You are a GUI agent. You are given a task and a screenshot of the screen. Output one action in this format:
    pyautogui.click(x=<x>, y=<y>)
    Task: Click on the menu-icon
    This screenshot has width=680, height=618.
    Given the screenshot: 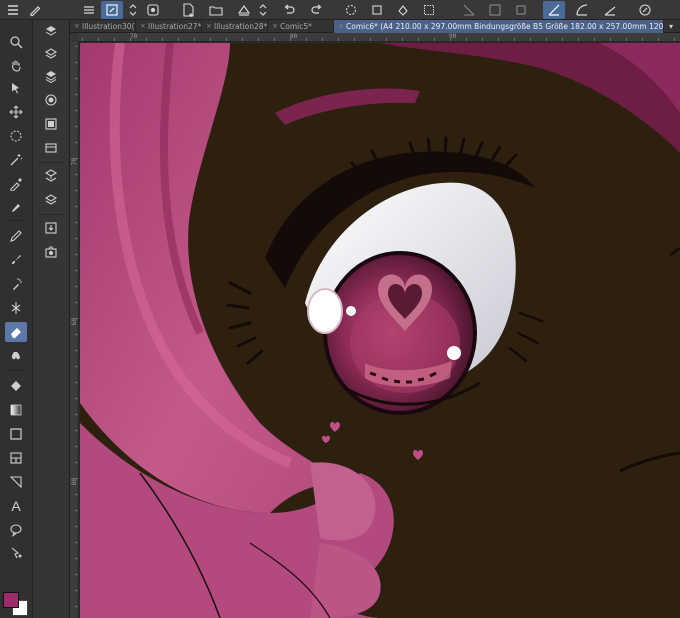 What is the action you would take?
    pyautogui.click(x=13, y=10)
    